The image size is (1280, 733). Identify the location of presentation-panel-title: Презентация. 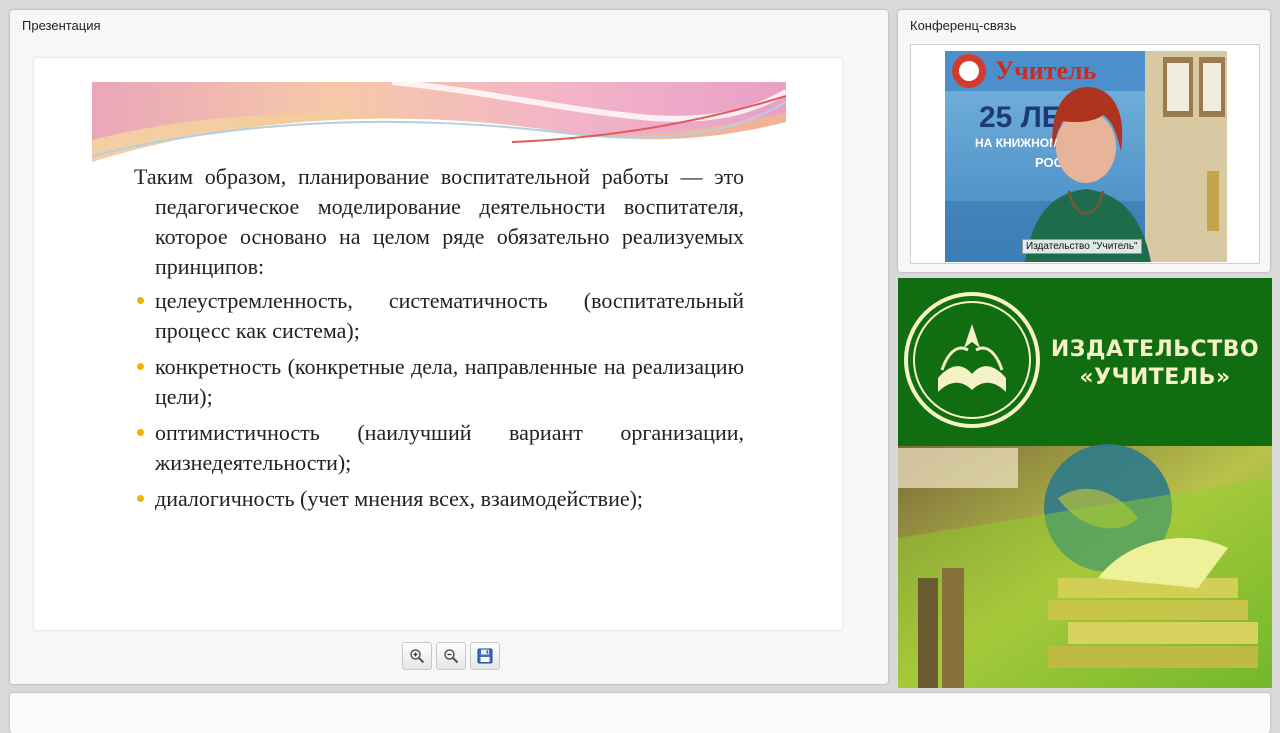
(61, 25).